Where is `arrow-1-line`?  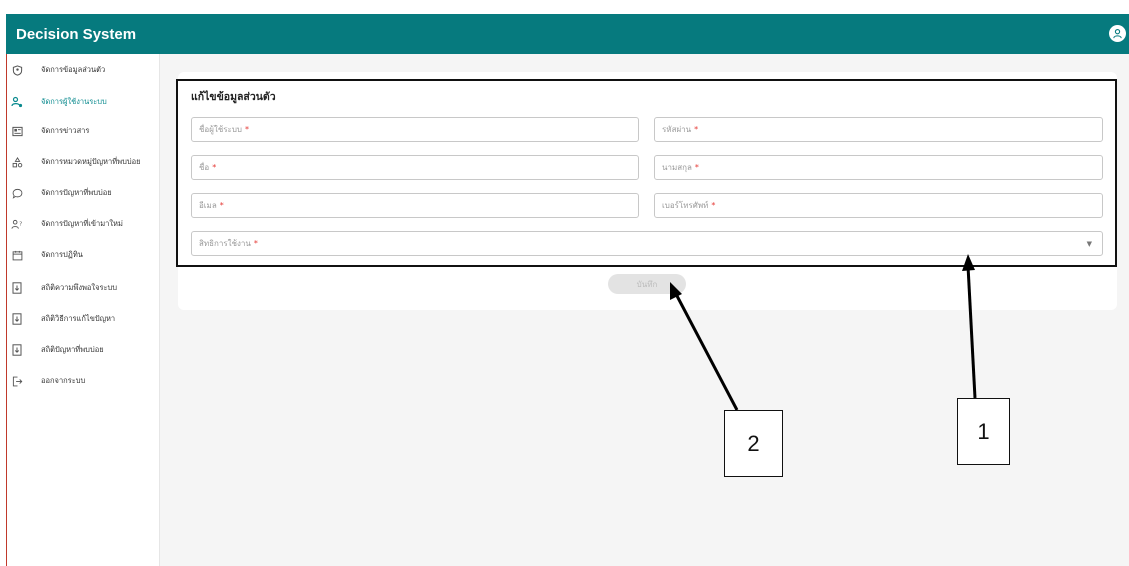
arrow-1-line is located at coordinates (971, 332).